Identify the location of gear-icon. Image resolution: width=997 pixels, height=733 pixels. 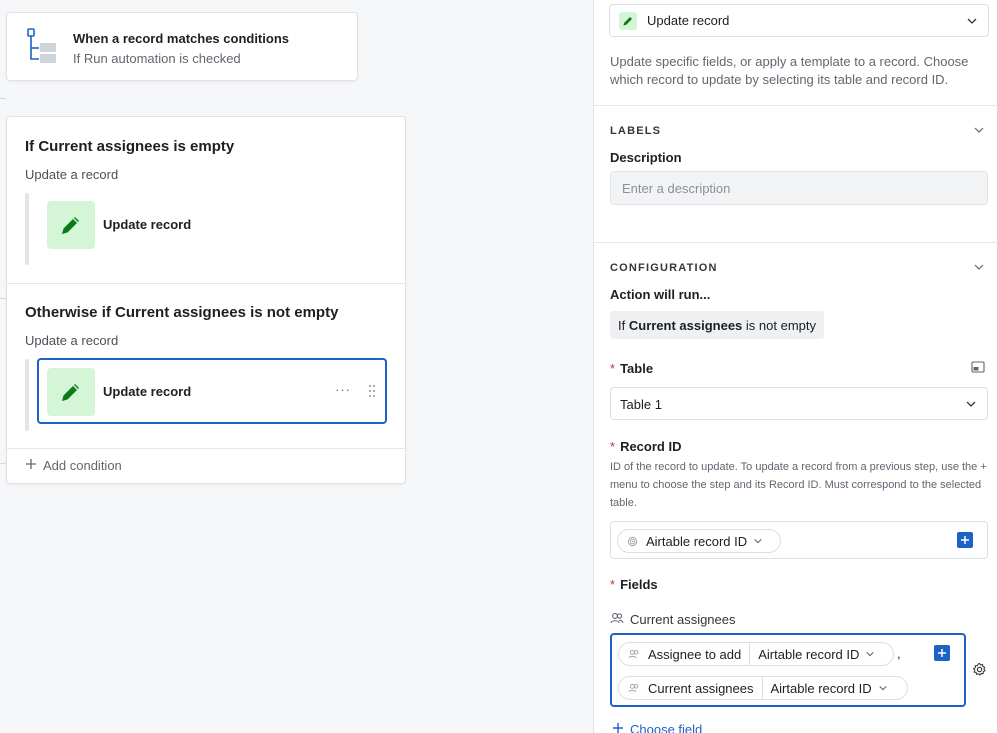
(979, 671).